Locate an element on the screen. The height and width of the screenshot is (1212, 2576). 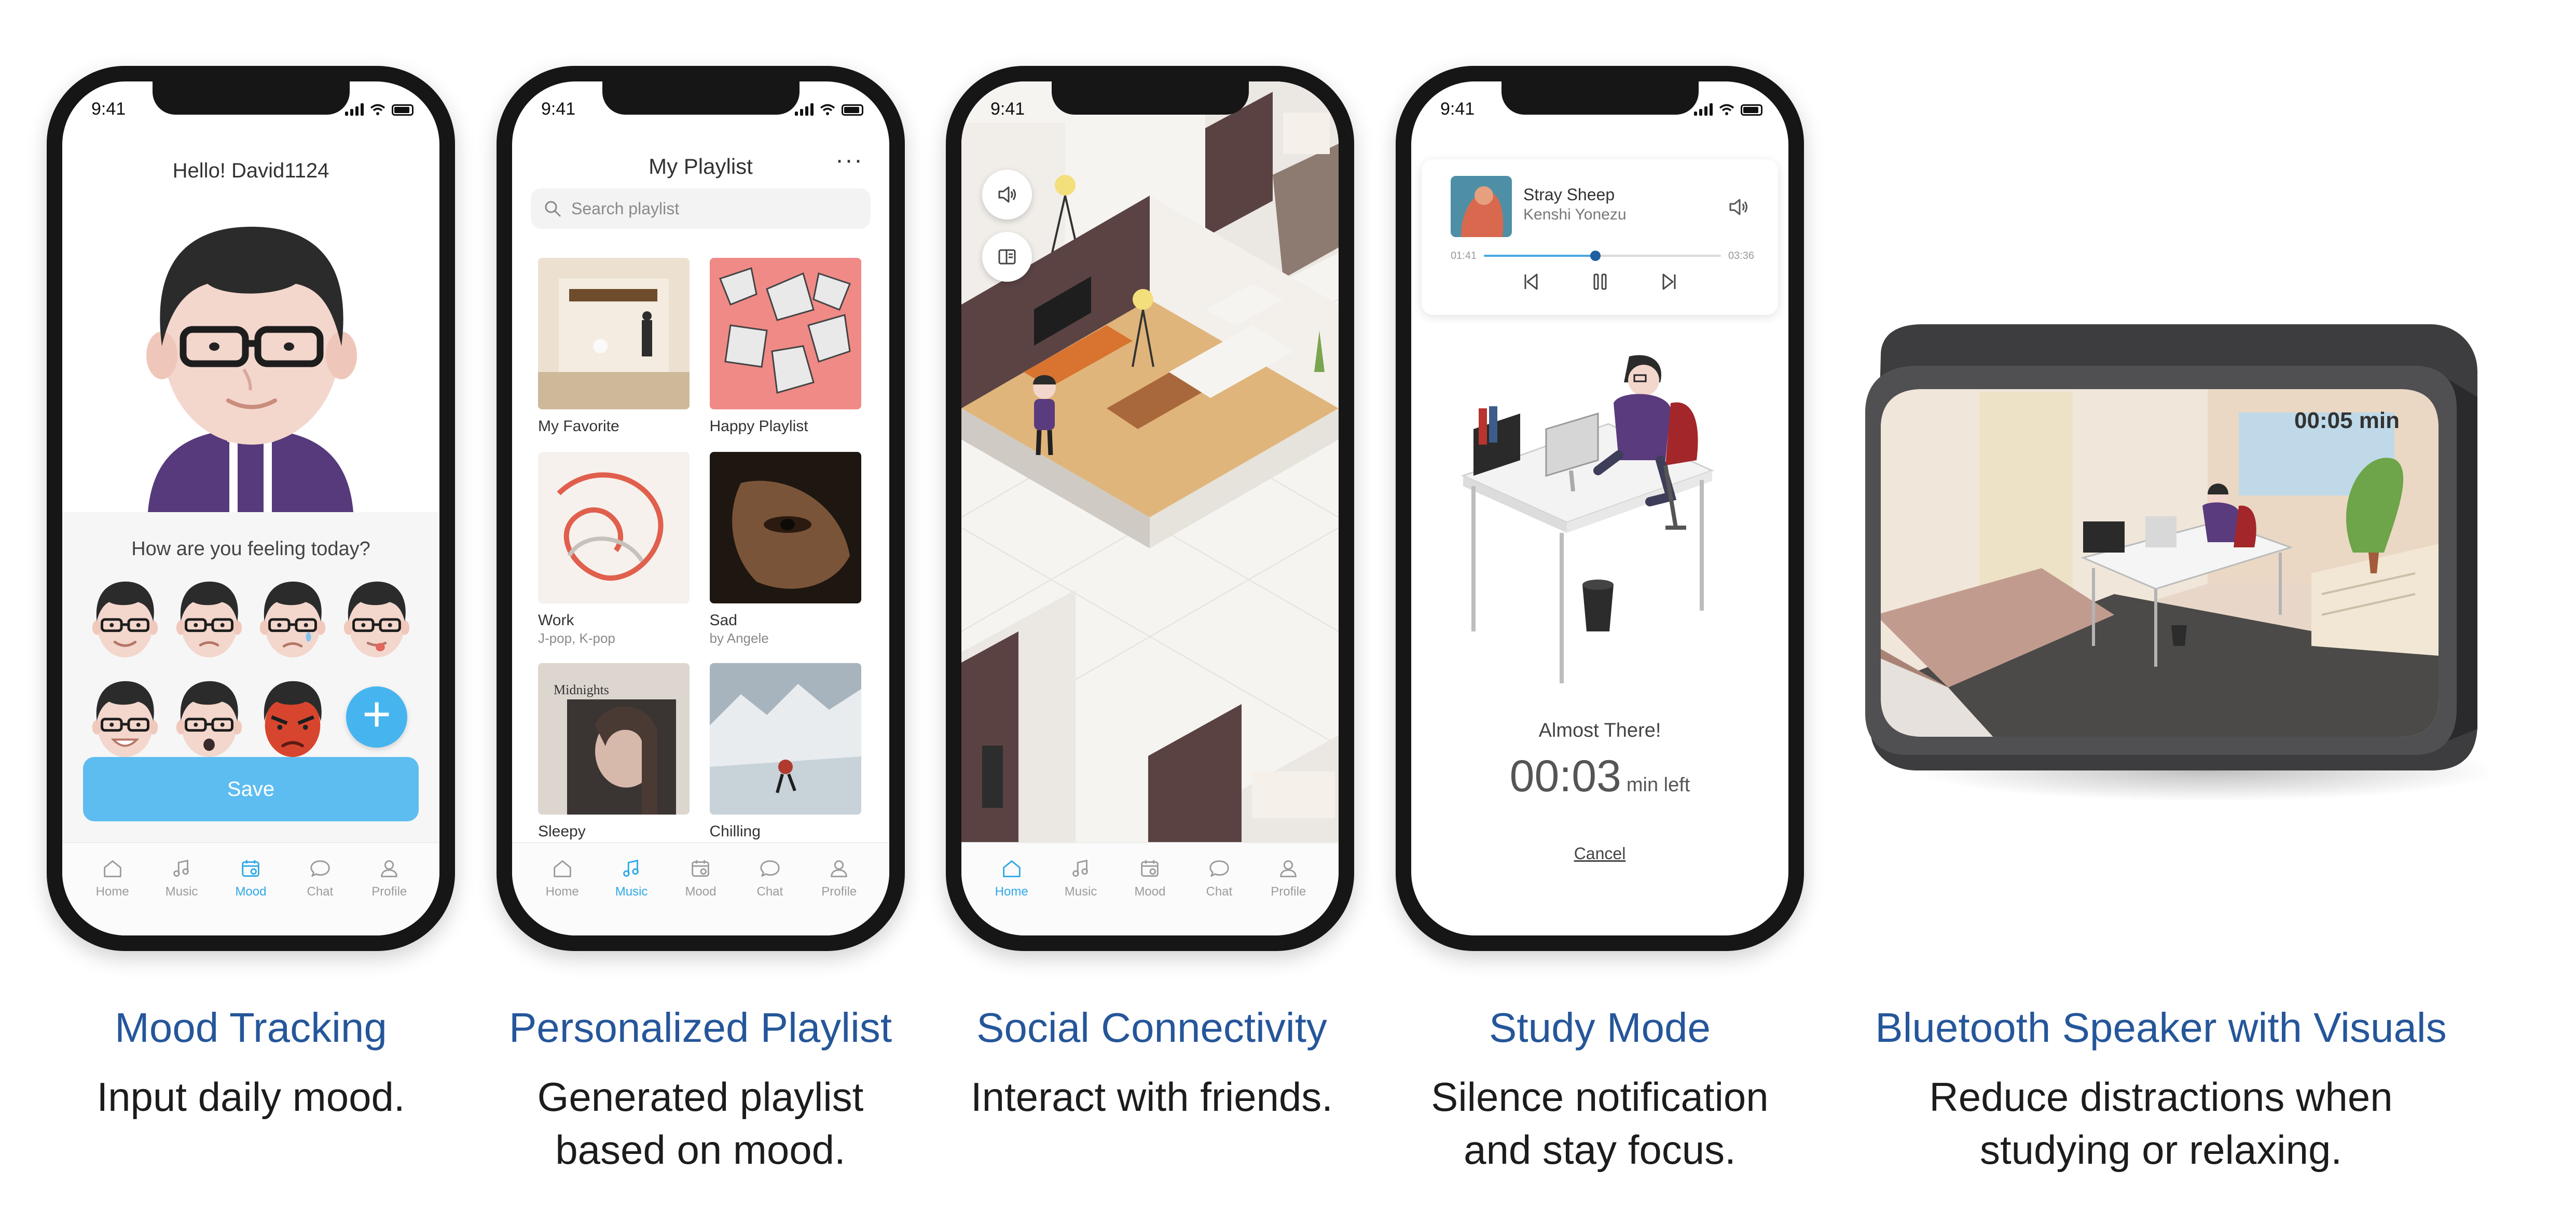
caption-description: Input daily mood. is located at coordinates (251, 1096).